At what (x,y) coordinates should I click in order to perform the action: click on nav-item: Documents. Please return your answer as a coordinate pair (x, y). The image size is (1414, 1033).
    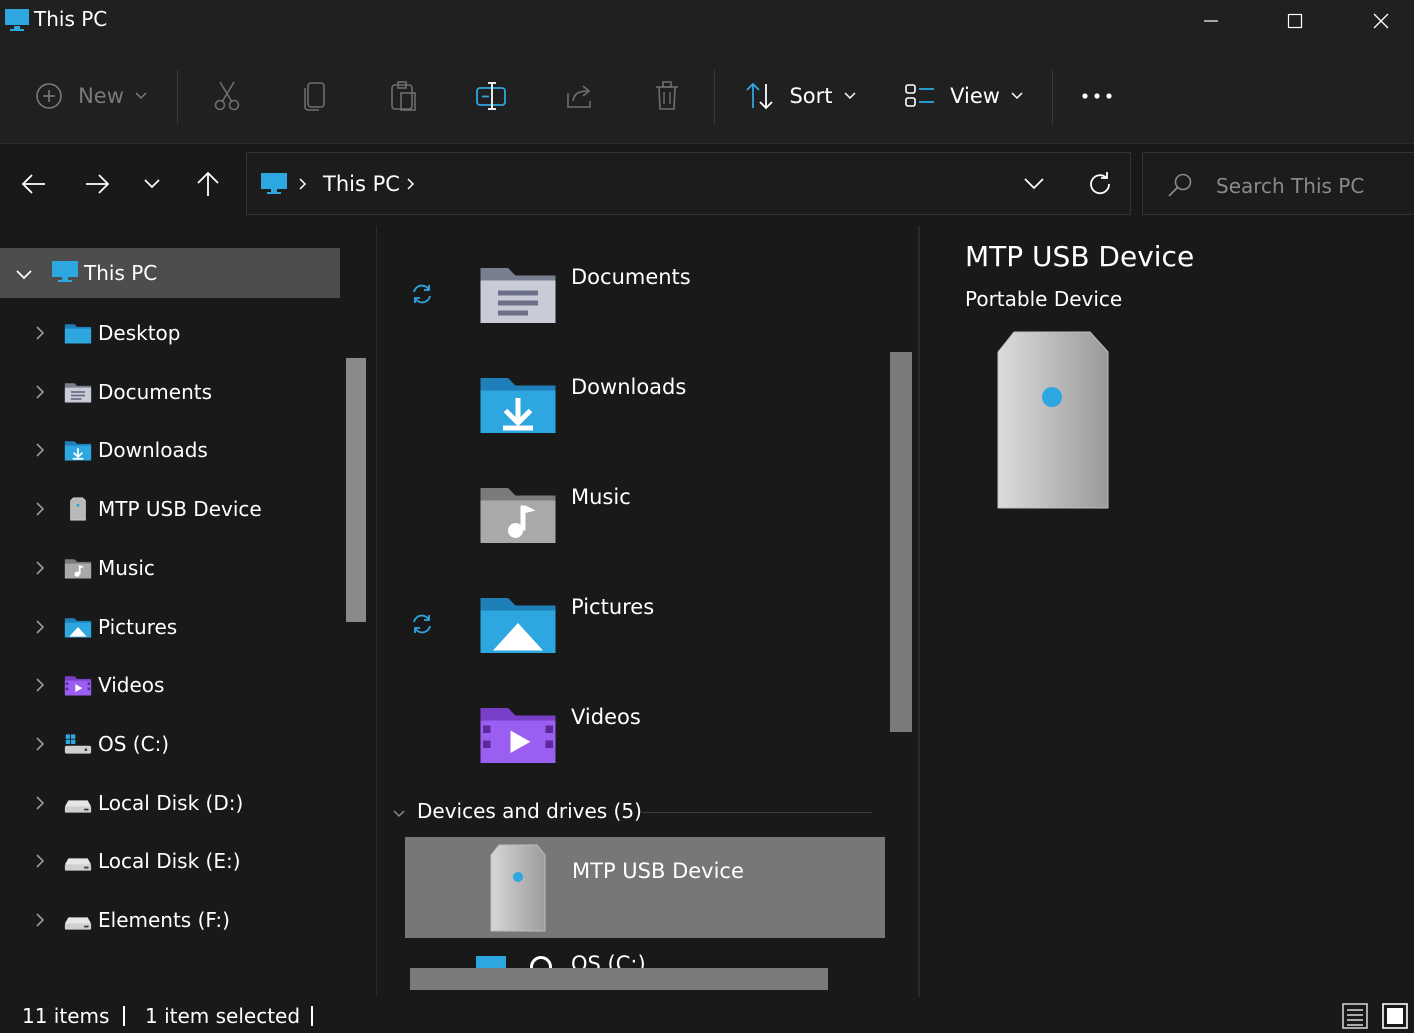
    Looking at the image, I should click on (170, 392).